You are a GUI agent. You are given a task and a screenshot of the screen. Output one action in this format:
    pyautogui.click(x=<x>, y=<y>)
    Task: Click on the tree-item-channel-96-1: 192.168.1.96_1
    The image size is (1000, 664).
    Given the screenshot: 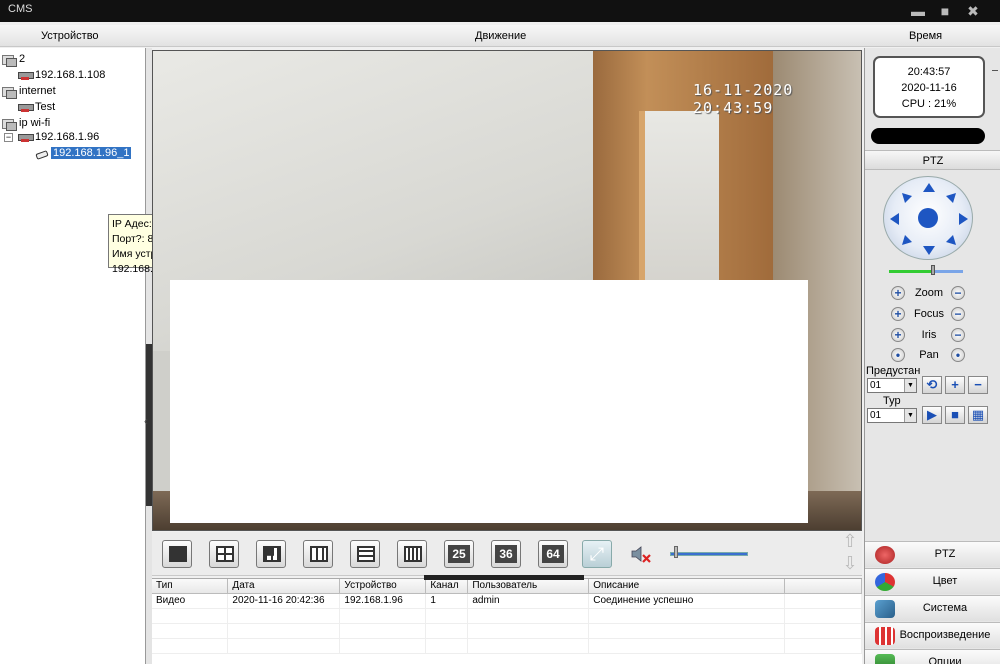 What is the action you would take?
    pyautogui.click(x=83, y=153)
    